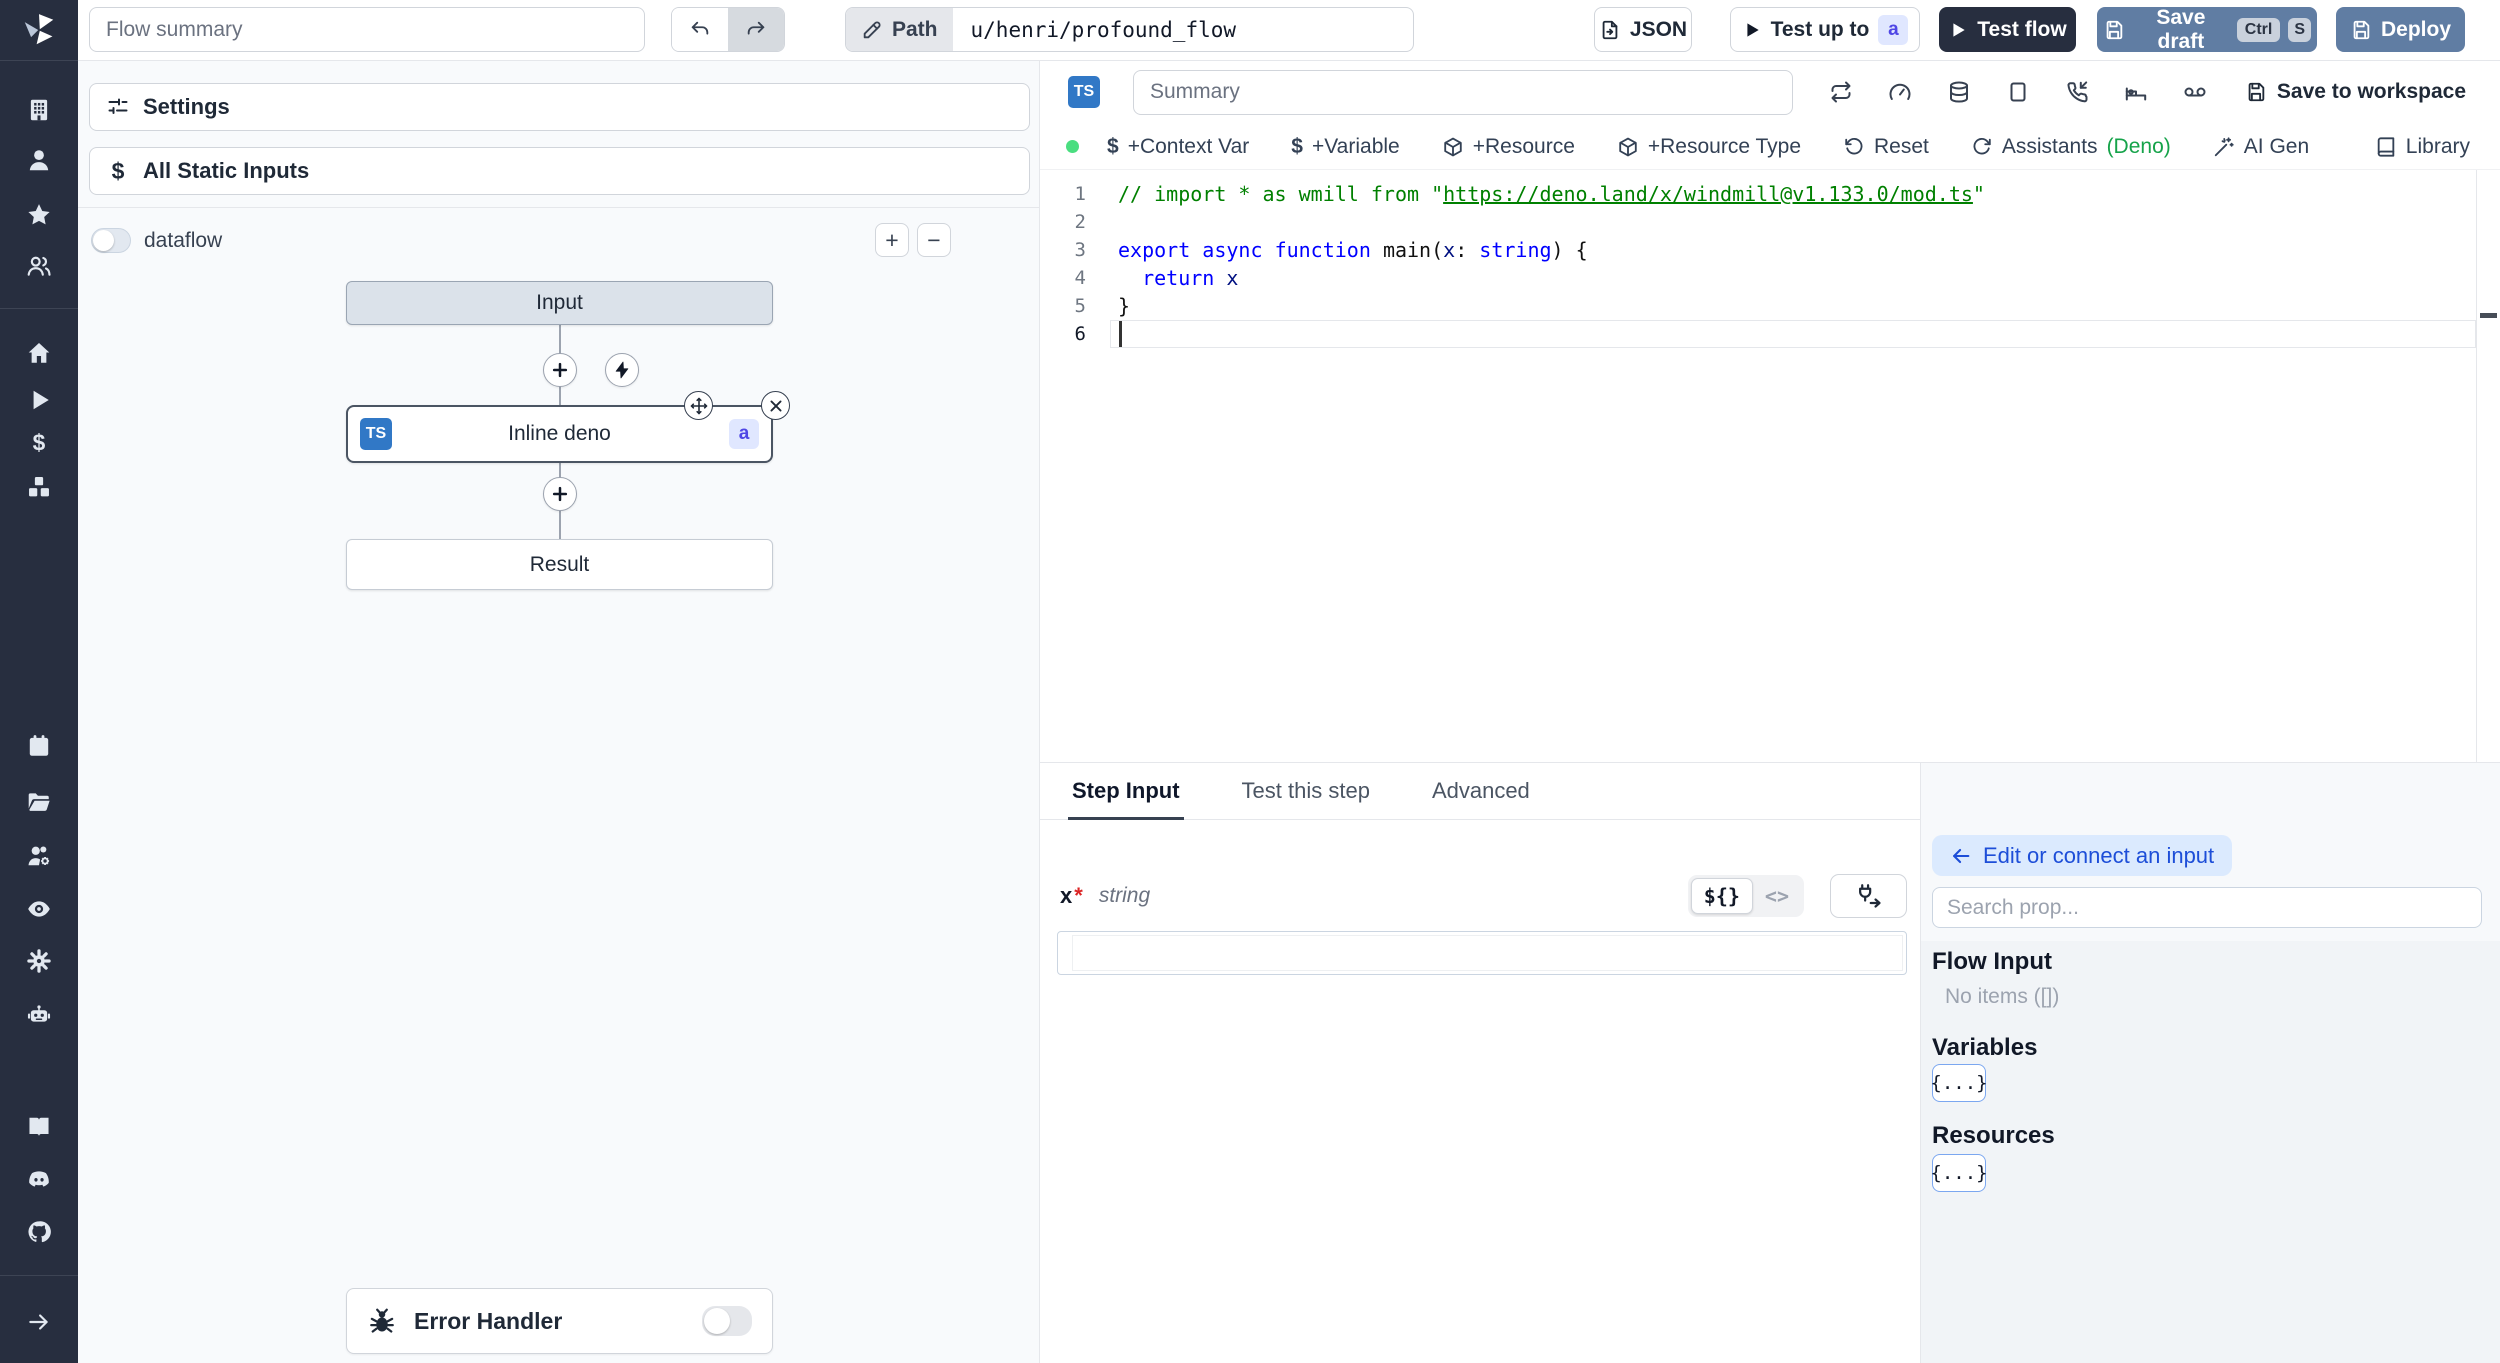 This screenshot has height=1363, width=2500. I want to click on sidebar-item-home, so click(39, 353).